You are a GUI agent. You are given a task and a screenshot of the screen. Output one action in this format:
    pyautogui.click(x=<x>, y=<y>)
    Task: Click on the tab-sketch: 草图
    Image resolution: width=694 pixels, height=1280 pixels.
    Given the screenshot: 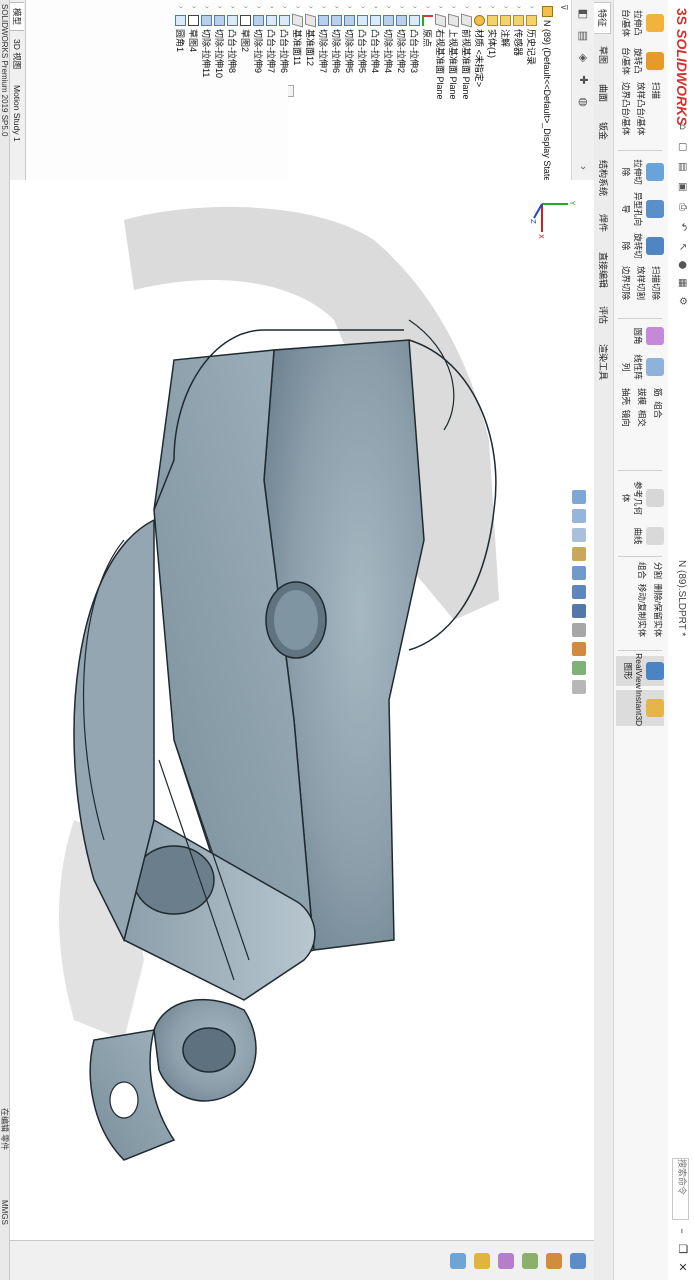 What is the action you would take?
    pyautogui.click(x=603, y=55)
    